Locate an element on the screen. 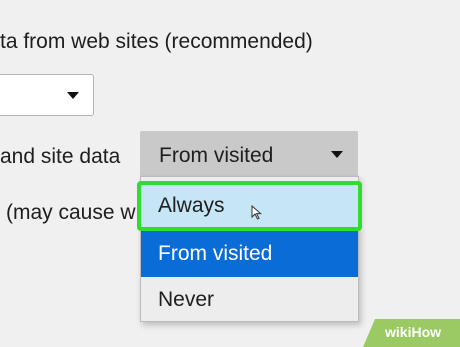 This screenshot has height=347, width=460. history-select is located at coordinates (47, 95).